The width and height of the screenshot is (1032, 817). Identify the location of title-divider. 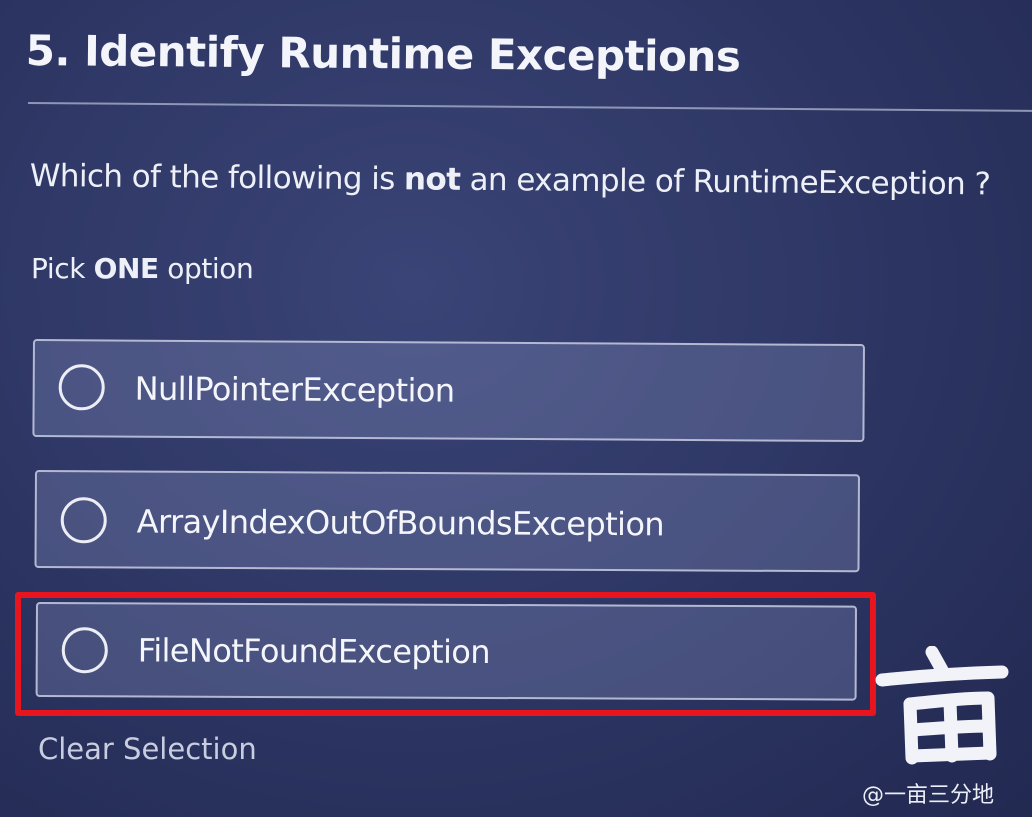
(529, 107).